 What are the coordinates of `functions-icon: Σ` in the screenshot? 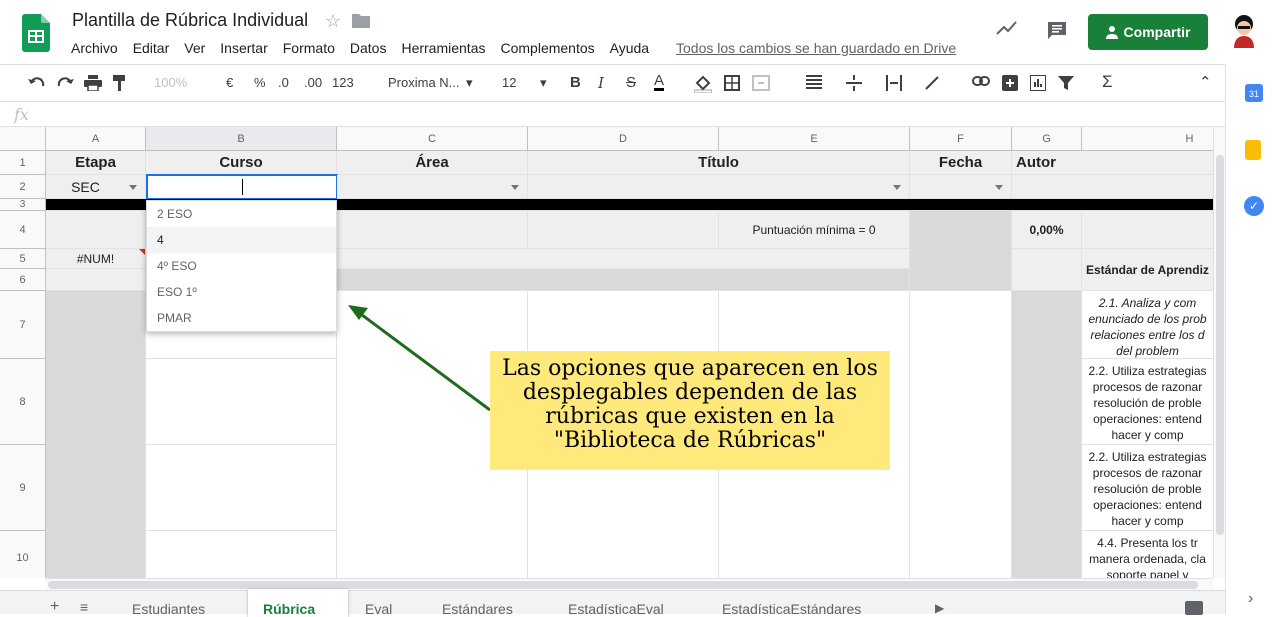 It's located at (1107, 82).